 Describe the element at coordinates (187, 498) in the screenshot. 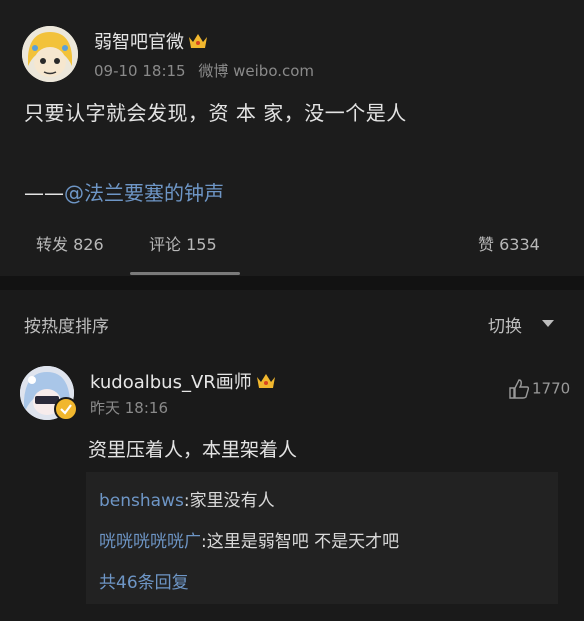

I see `reply-item: benshaws:家里没有人` at that location.